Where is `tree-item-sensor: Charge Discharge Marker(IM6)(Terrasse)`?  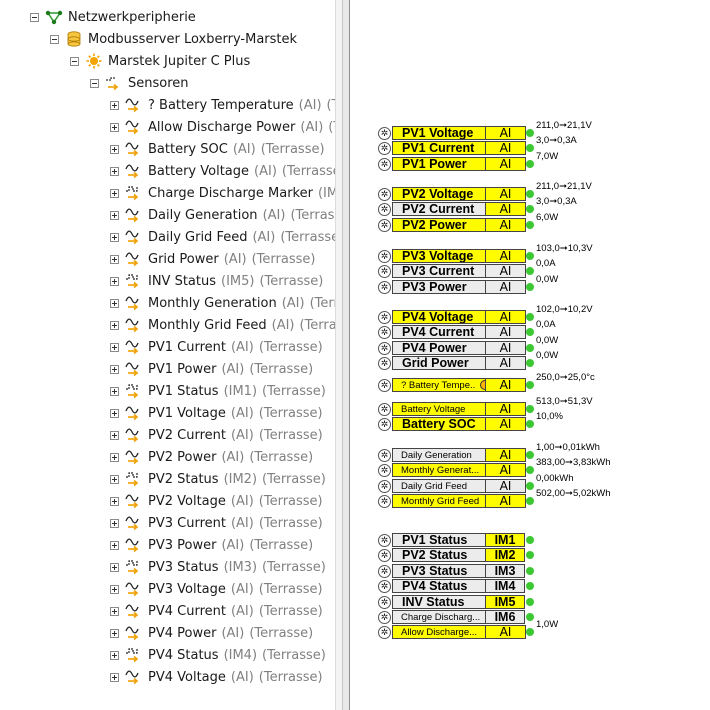 tree-item-sensor: Charge Discharge Marker(IM6)(Terrasse) is located at coordinates (226, 193).